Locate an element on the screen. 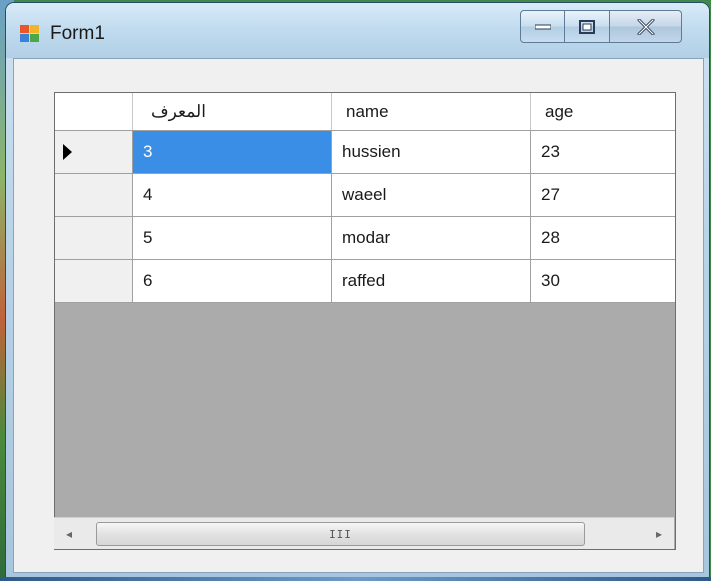 This screenshot has height=581, width=711. scroll-left-button: ◂ is located at coordinates (69, 533).